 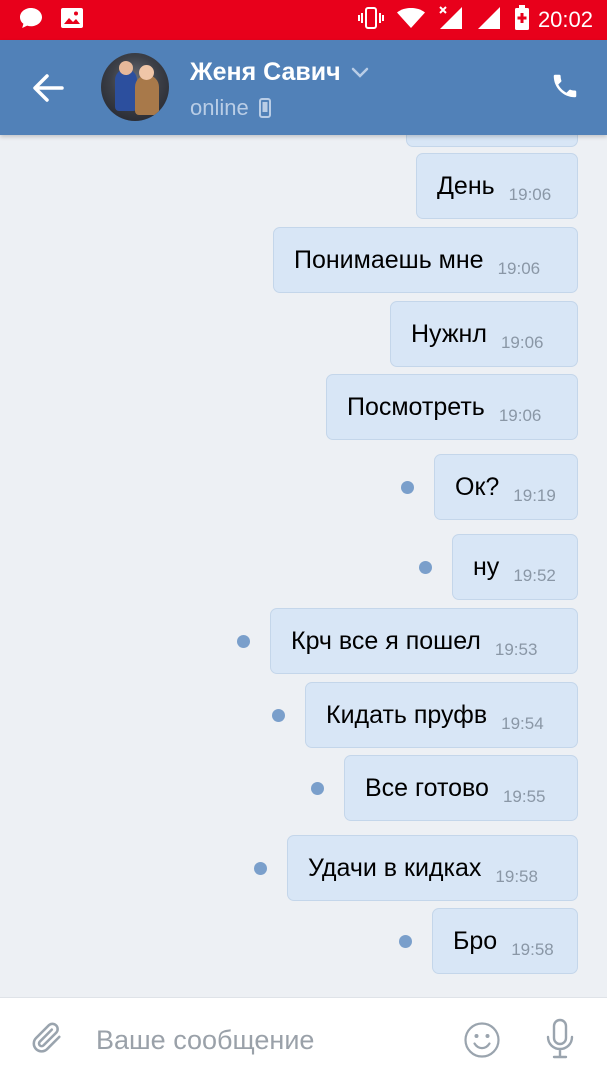 What do you see at coordinates (407, 714) in the screenshot?
I see `message-text: Кидать пруфв` at bounding box center [407, 714].